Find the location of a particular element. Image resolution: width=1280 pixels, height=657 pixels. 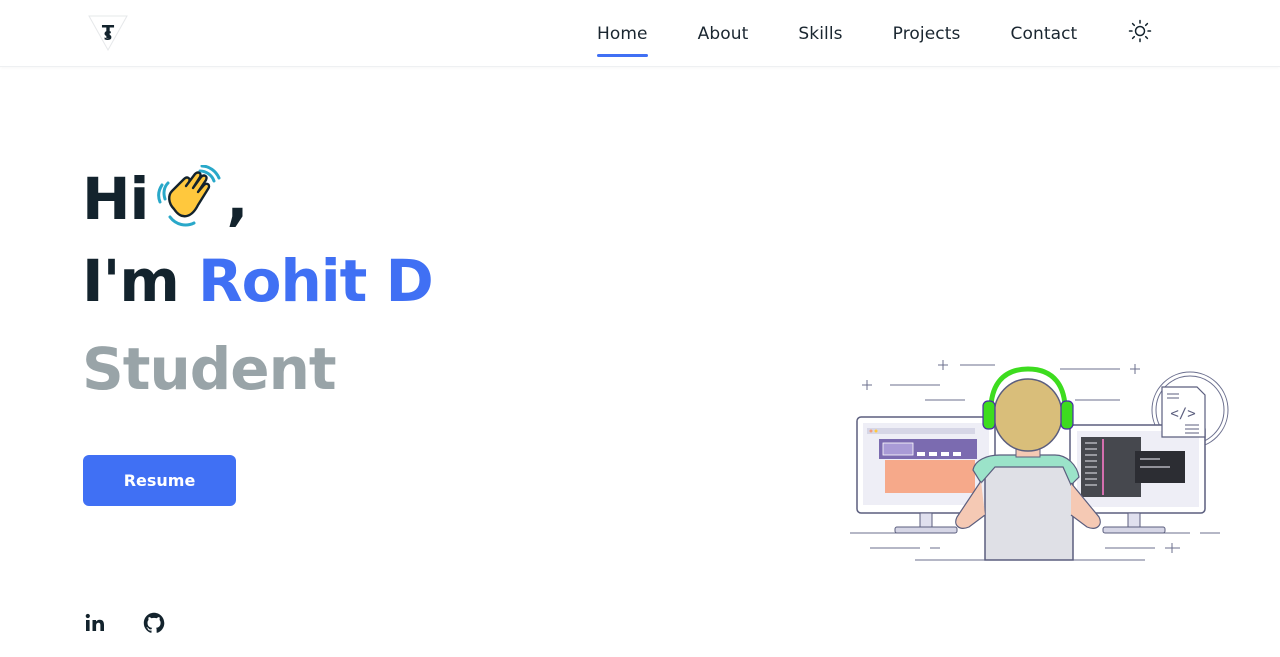

nav-item-home: Home is located at coordinates (622, 33).